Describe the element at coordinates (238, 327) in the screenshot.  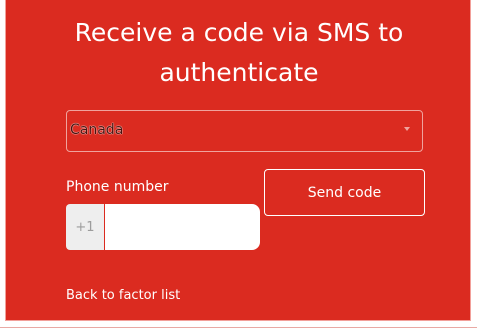
I see `divider` at that location.